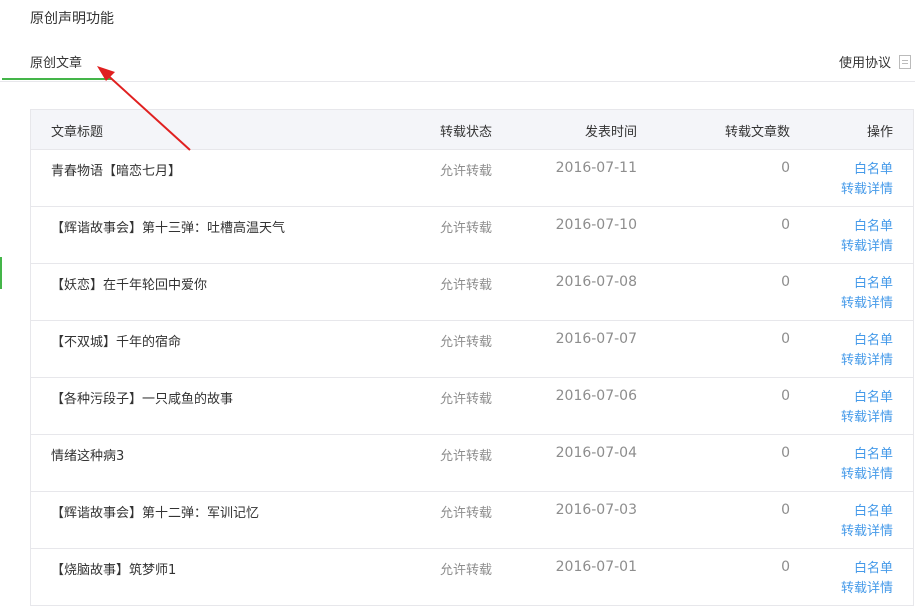 The height and width of the screenshot is (609, 915). I want to click on article-title: 青春物语【暗恋七月】, so click(116, 171).